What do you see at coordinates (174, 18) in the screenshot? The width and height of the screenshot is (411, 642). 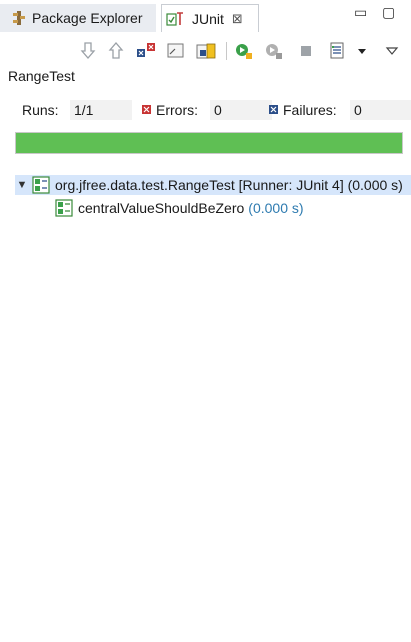 I see `junit-icon` at bounding box center [174, 18].